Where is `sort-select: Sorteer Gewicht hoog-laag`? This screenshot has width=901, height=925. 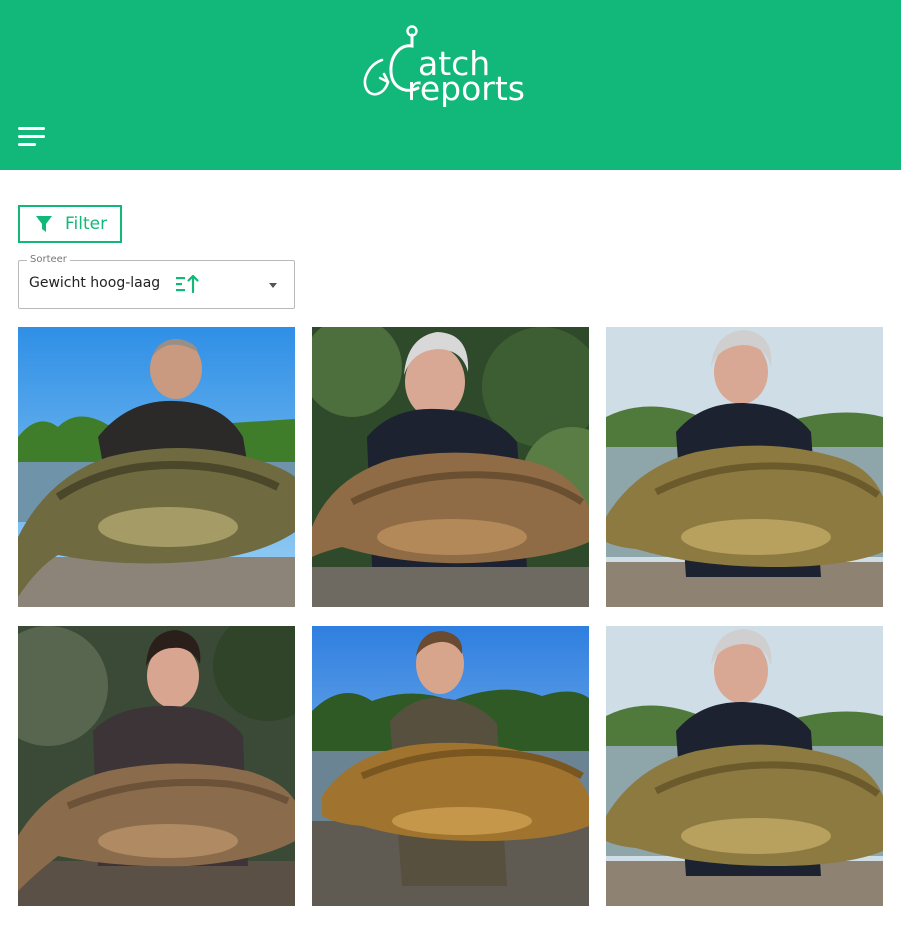 sort-select: Sorteer Gewicht hoog-laag is located at coordinates (156, 281).